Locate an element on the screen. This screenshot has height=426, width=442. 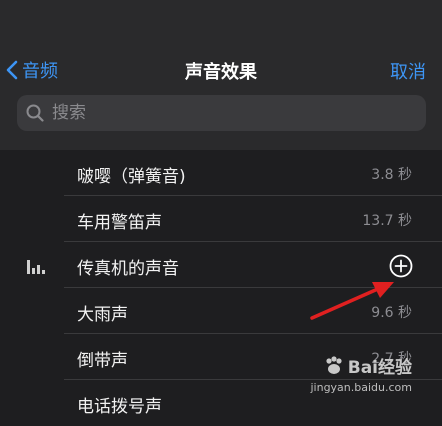
paw-logo-icon is located at coordinates (334, 364).